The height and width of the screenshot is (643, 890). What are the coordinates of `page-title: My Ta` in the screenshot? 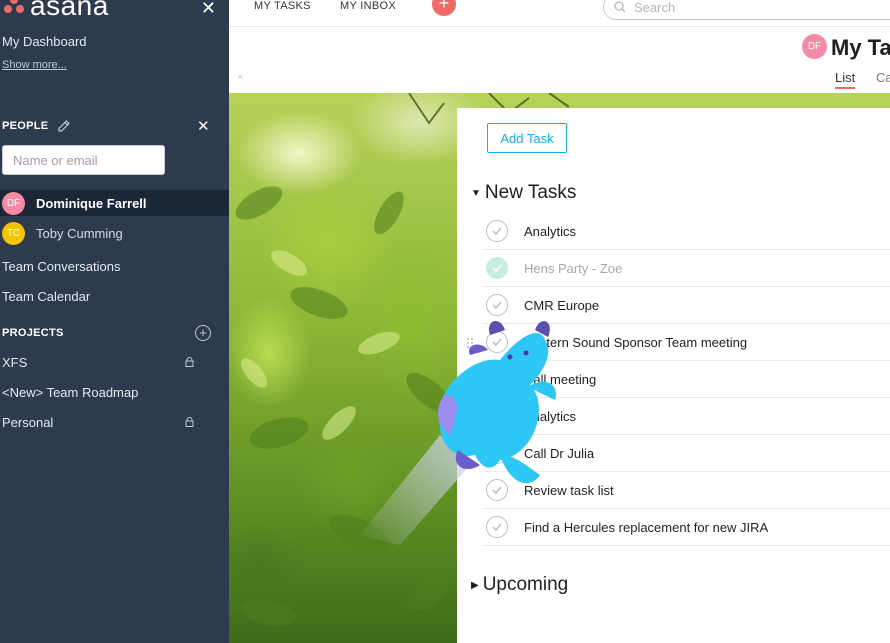 It's located at (860, 47).